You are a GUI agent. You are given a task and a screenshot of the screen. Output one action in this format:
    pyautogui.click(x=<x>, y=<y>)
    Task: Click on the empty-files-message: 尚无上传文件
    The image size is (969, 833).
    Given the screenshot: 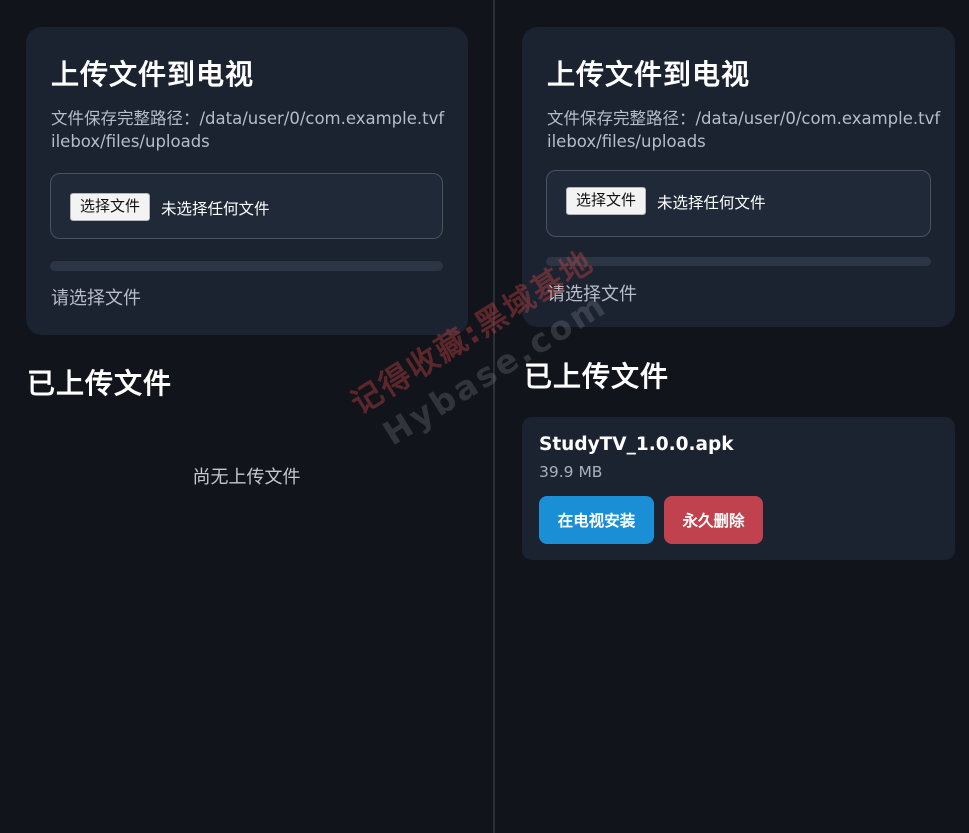 What is the action you would take?
    pyautogui.click(x=246, y=477)
    